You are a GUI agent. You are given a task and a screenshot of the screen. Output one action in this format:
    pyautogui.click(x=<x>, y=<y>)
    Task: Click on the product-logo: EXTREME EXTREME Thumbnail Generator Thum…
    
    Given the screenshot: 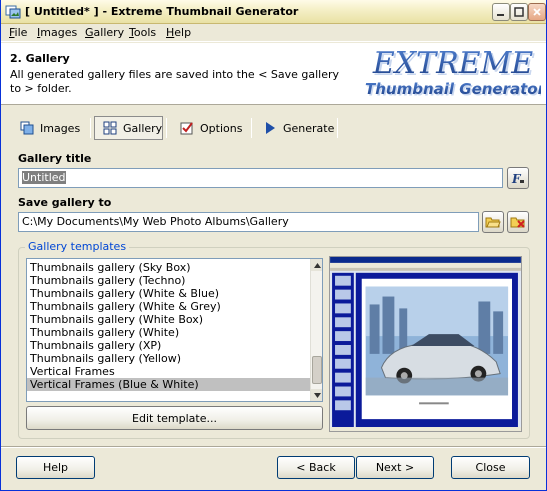 What is the action you would take?
    pyautogui.click(x=453, y=73)
    